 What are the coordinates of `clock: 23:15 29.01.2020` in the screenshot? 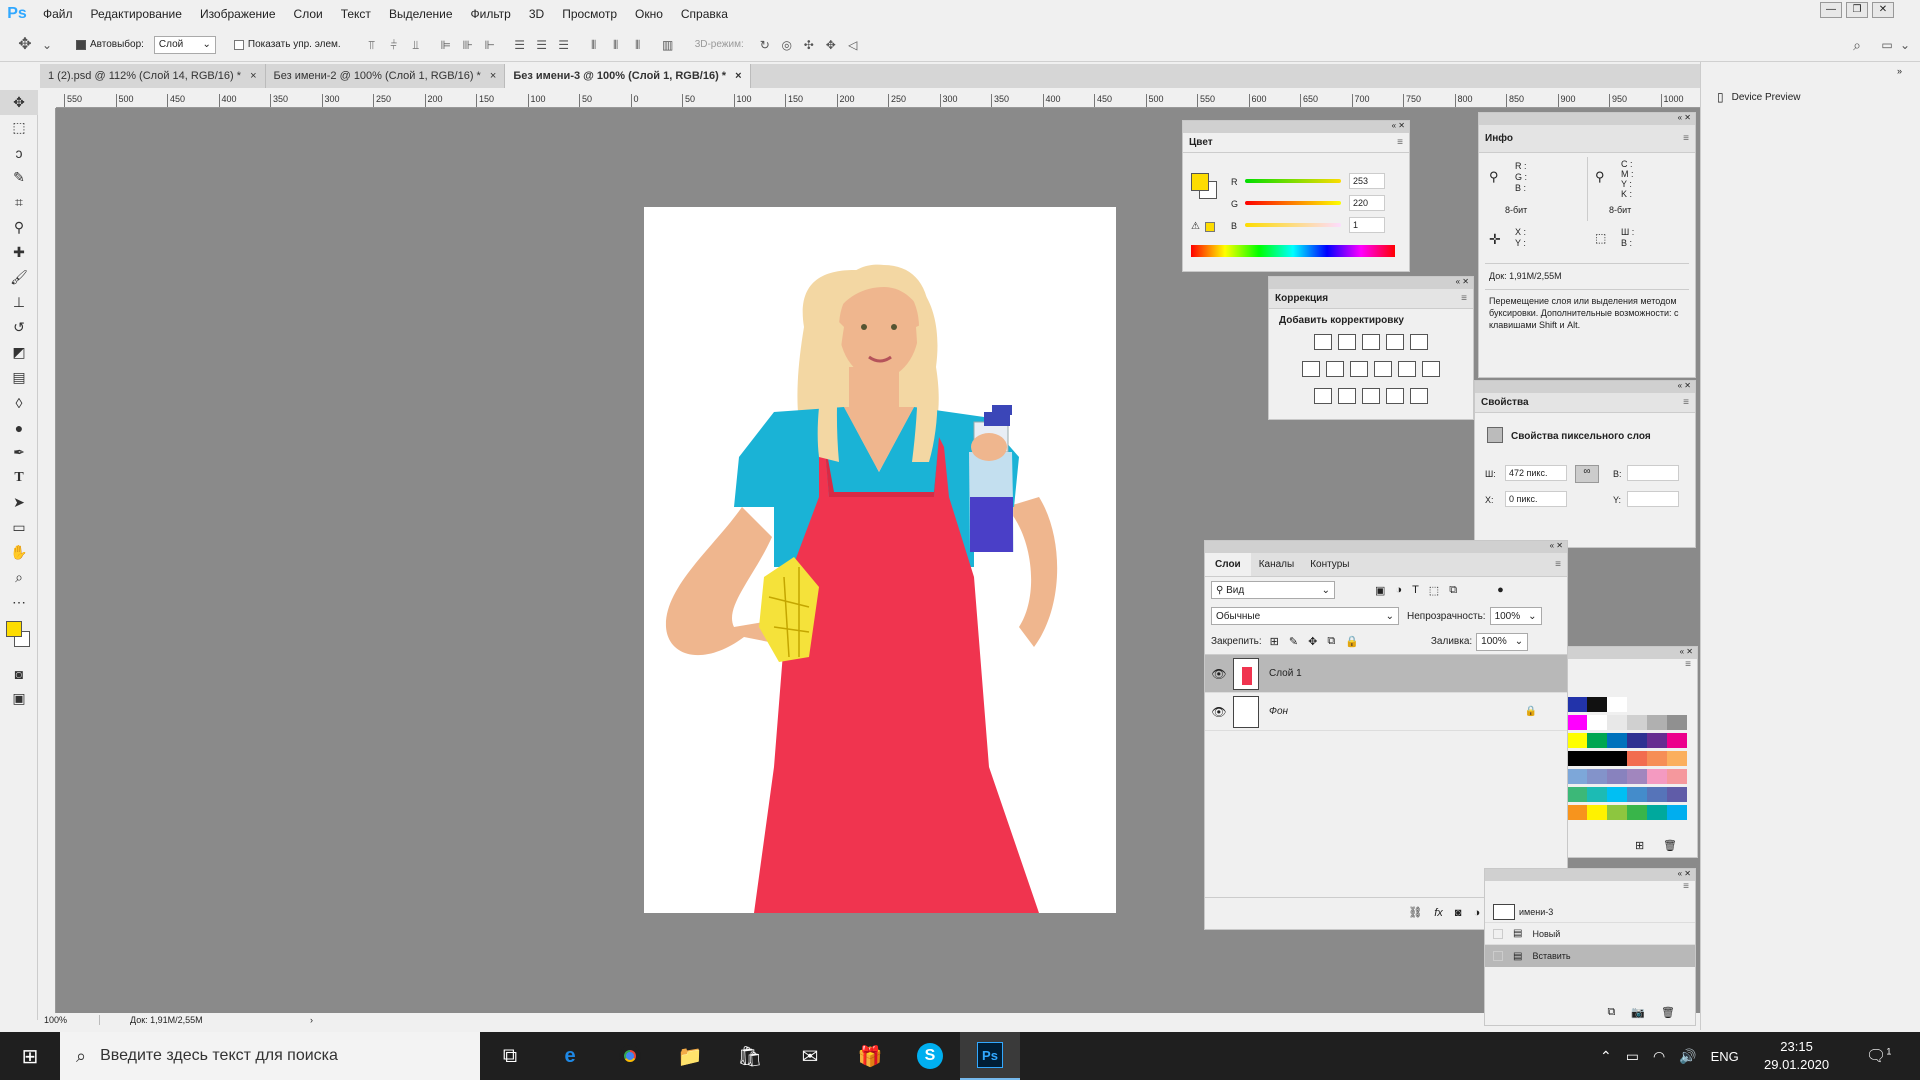 It's located at (1796, 1056).